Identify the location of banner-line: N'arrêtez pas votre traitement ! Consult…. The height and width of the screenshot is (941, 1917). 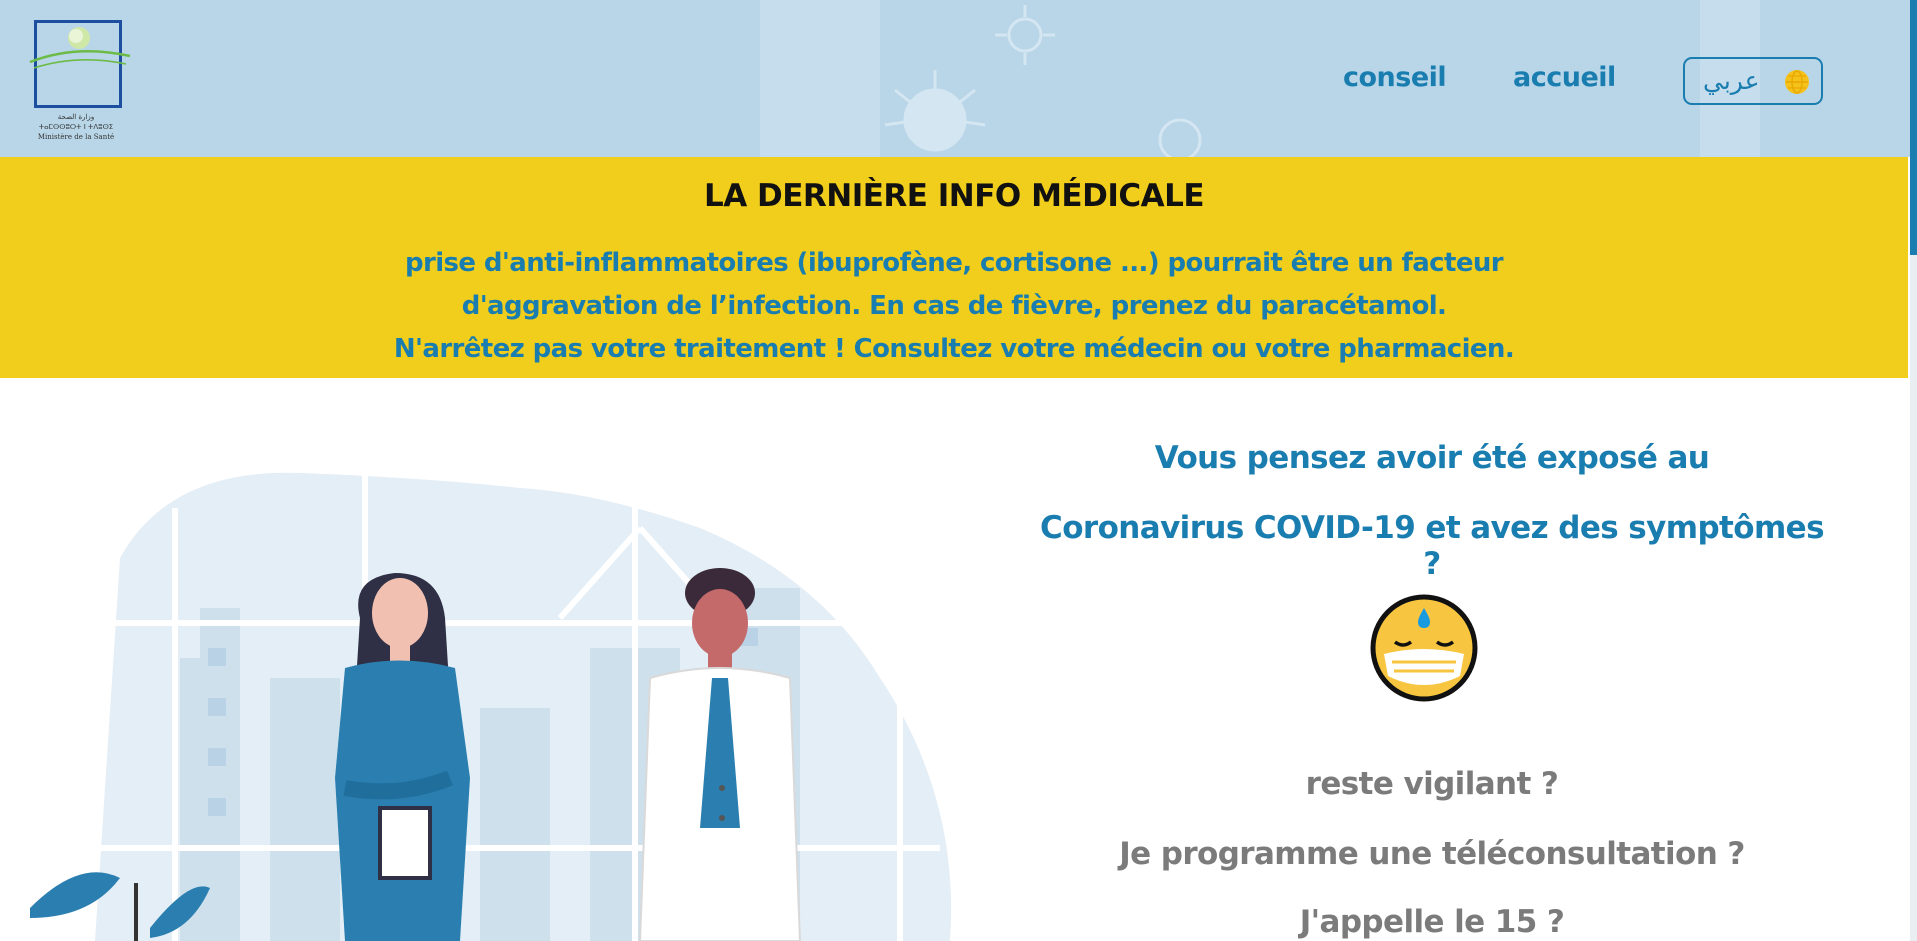
(954, 349).